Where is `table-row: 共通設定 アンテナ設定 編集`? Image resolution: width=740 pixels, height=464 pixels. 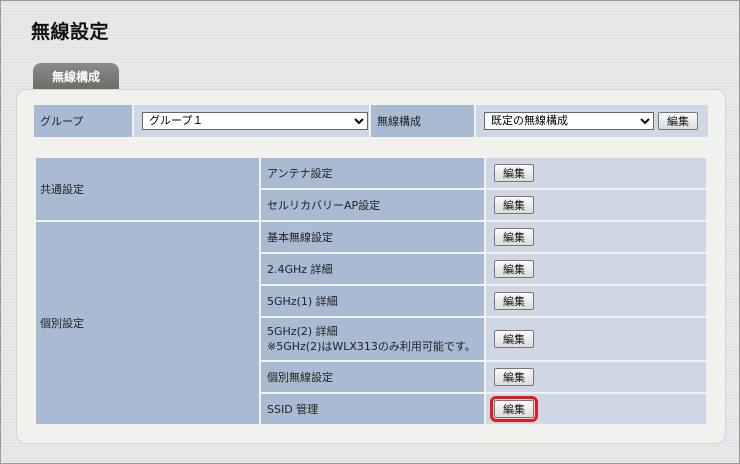
table-row: 共通設定 アンテナ設定 編集 is located at coordinates (371, 189).